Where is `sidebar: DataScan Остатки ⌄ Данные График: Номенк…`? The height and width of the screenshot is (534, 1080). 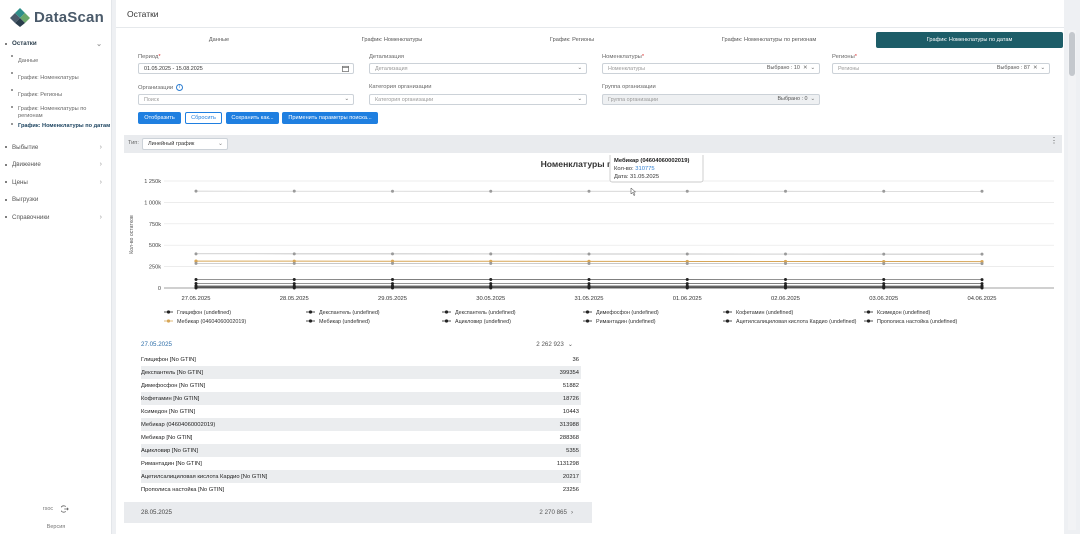
sidebar: DataScan Остатки ⌄ Данные График: Номенк… is located at coordinates (56, 267).